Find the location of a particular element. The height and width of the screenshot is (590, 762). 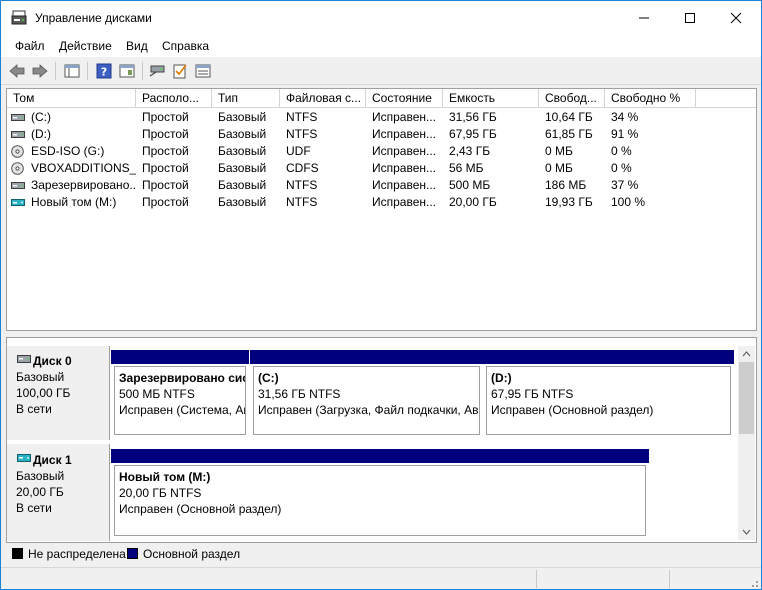

console-tree-button is located at coordinates (72, 71).